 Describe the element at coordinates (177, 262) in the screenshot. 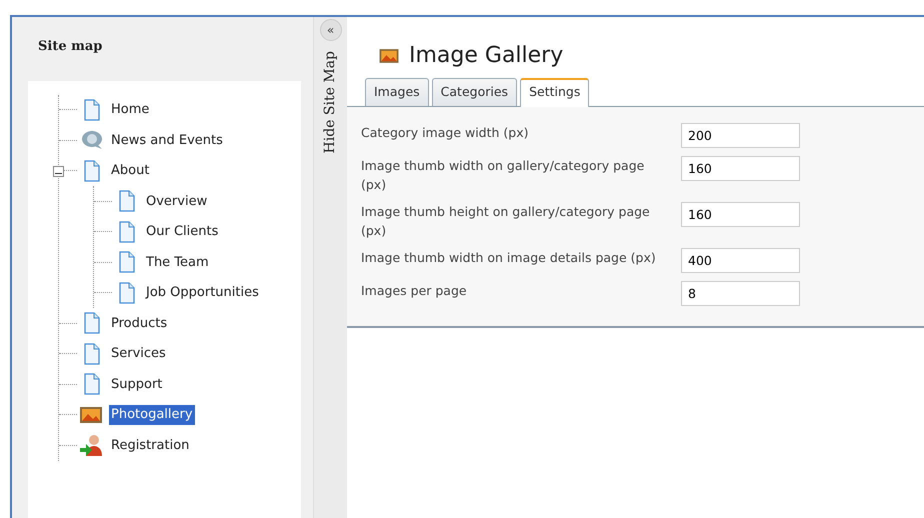

I see `tree-item: The Team` at that location.